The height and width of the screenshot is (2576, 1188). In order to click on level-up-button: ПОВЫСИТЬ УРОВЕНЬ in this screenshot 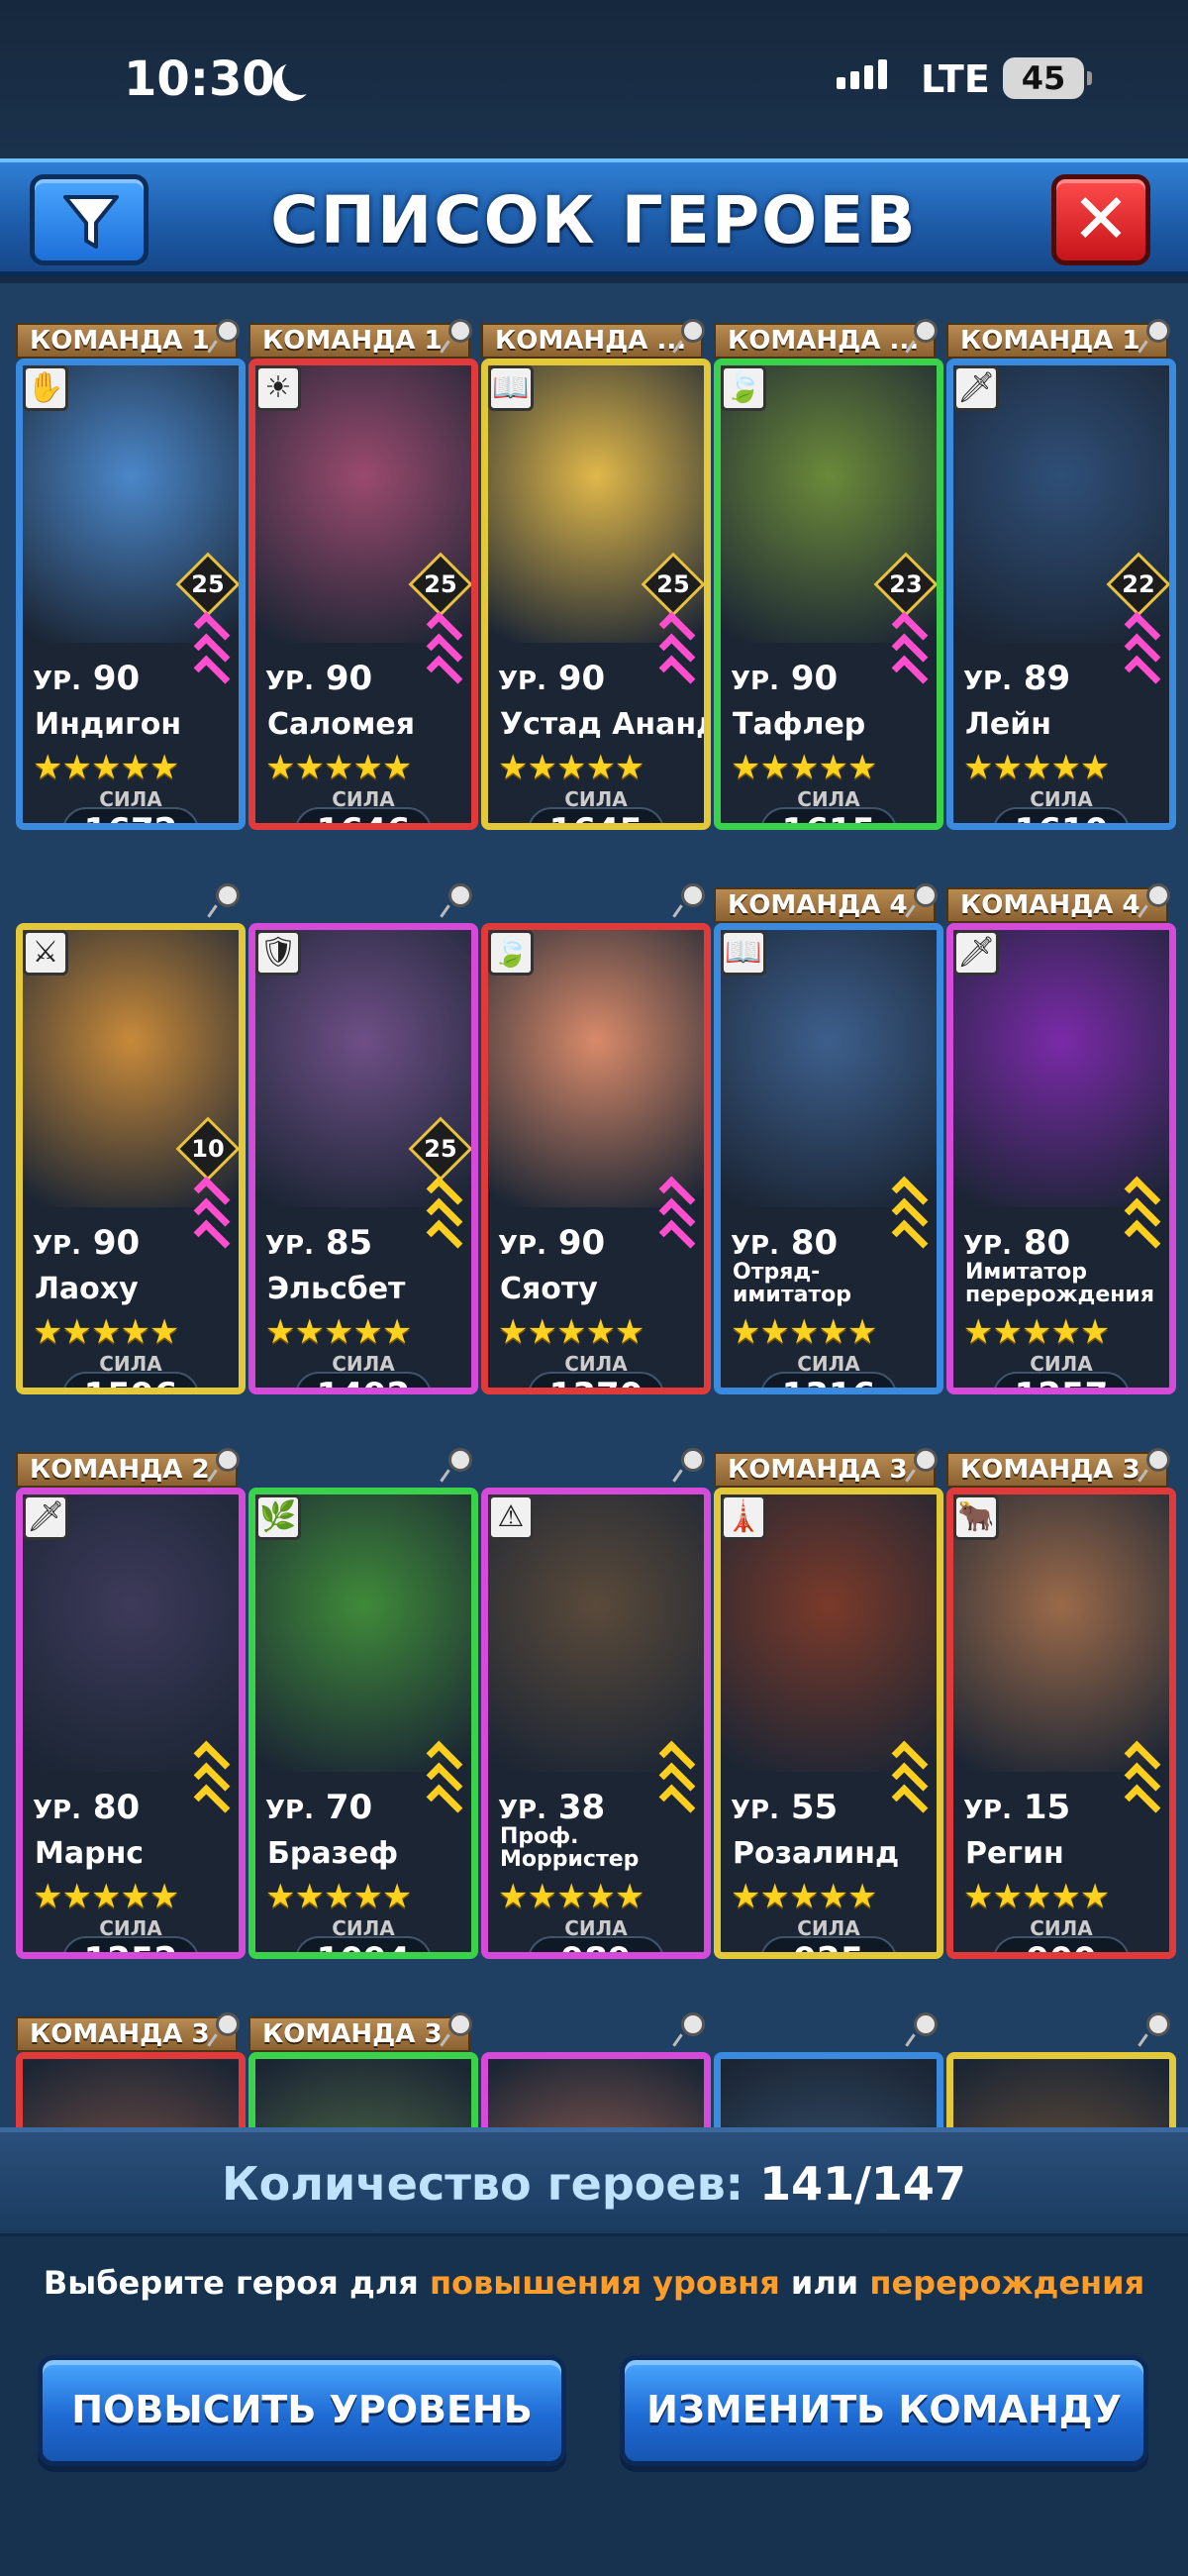, I will do `click(302, 2410)`.